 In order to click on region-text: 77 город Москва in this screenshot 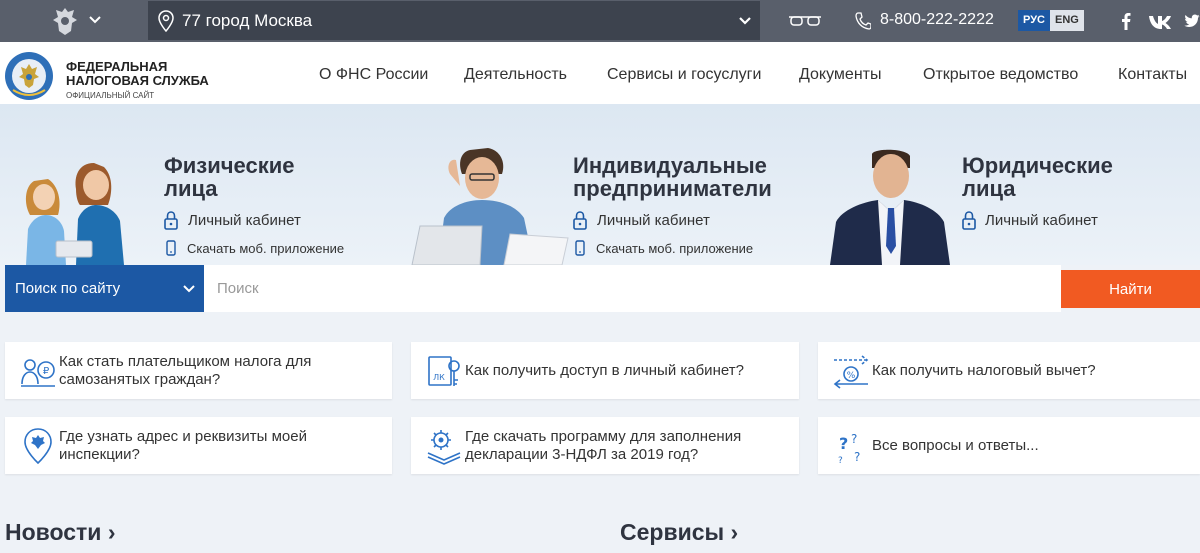, I will do `click(247, 20)`.